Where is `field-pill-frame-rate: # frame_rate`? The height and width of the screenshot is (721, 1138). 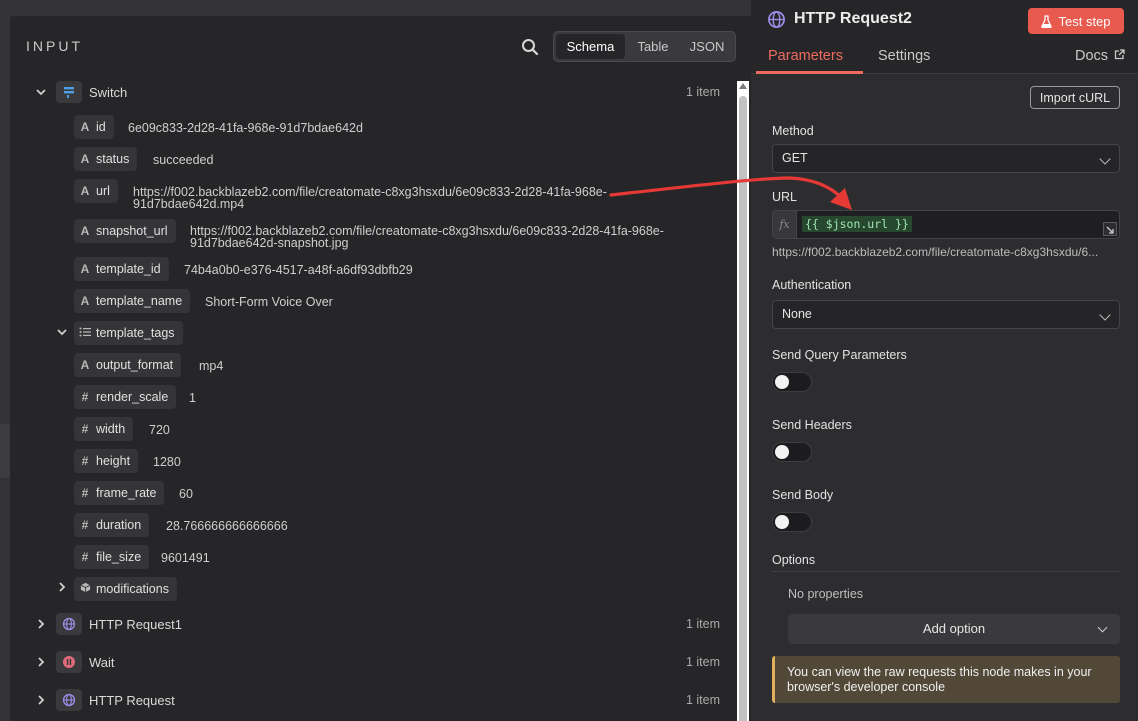
field-pill-frame-rate: # frame_rate is located at coordinates (119, 493).